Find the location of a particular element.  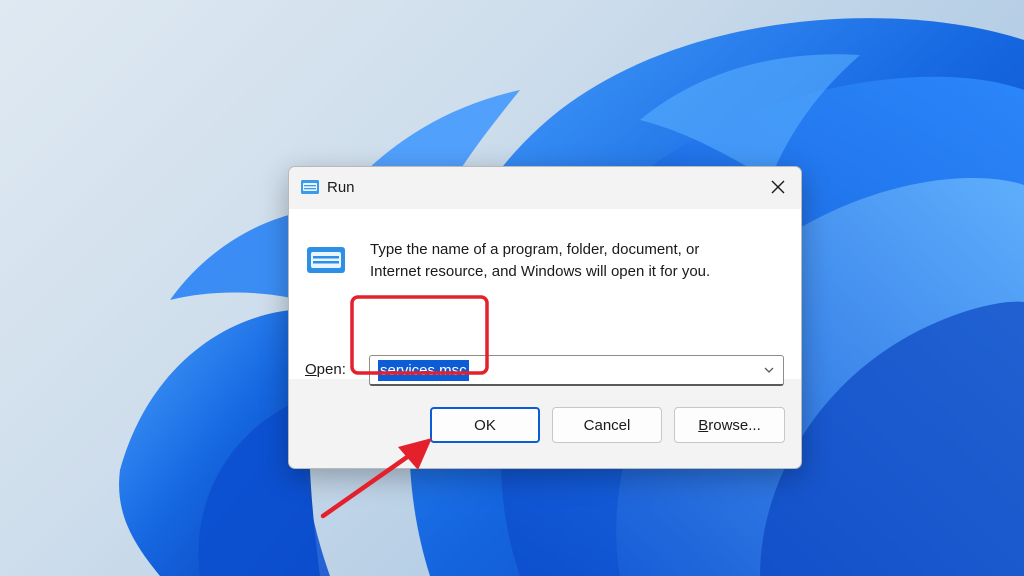

open-label-mnemonic: O is located at coordinates (311, 369).